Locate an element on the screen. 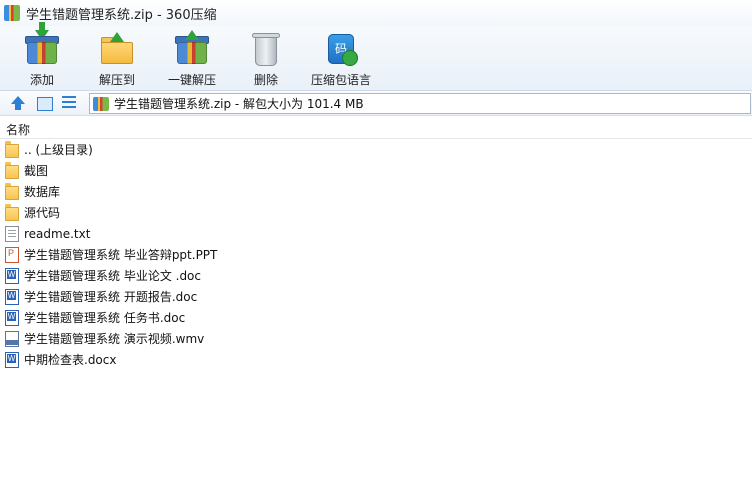  item-name: 学生错题管理系统 开题报告.doc is located at coordinates (111, 297).